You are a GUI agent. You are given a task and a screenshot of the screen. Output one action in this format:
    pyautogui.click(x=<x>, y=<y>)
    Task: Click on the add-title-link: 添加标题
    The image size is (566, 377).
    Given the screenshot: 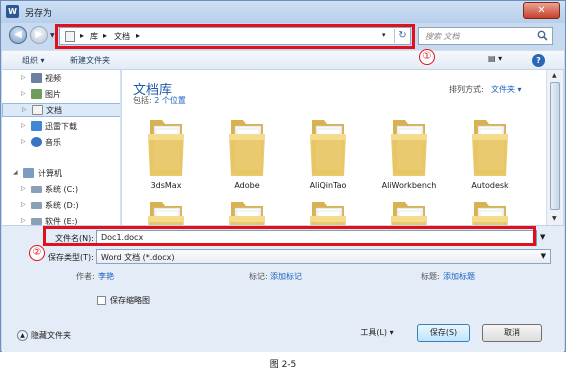 What is the action you would take?
    pyautogui.click(x=459, y=276)
    